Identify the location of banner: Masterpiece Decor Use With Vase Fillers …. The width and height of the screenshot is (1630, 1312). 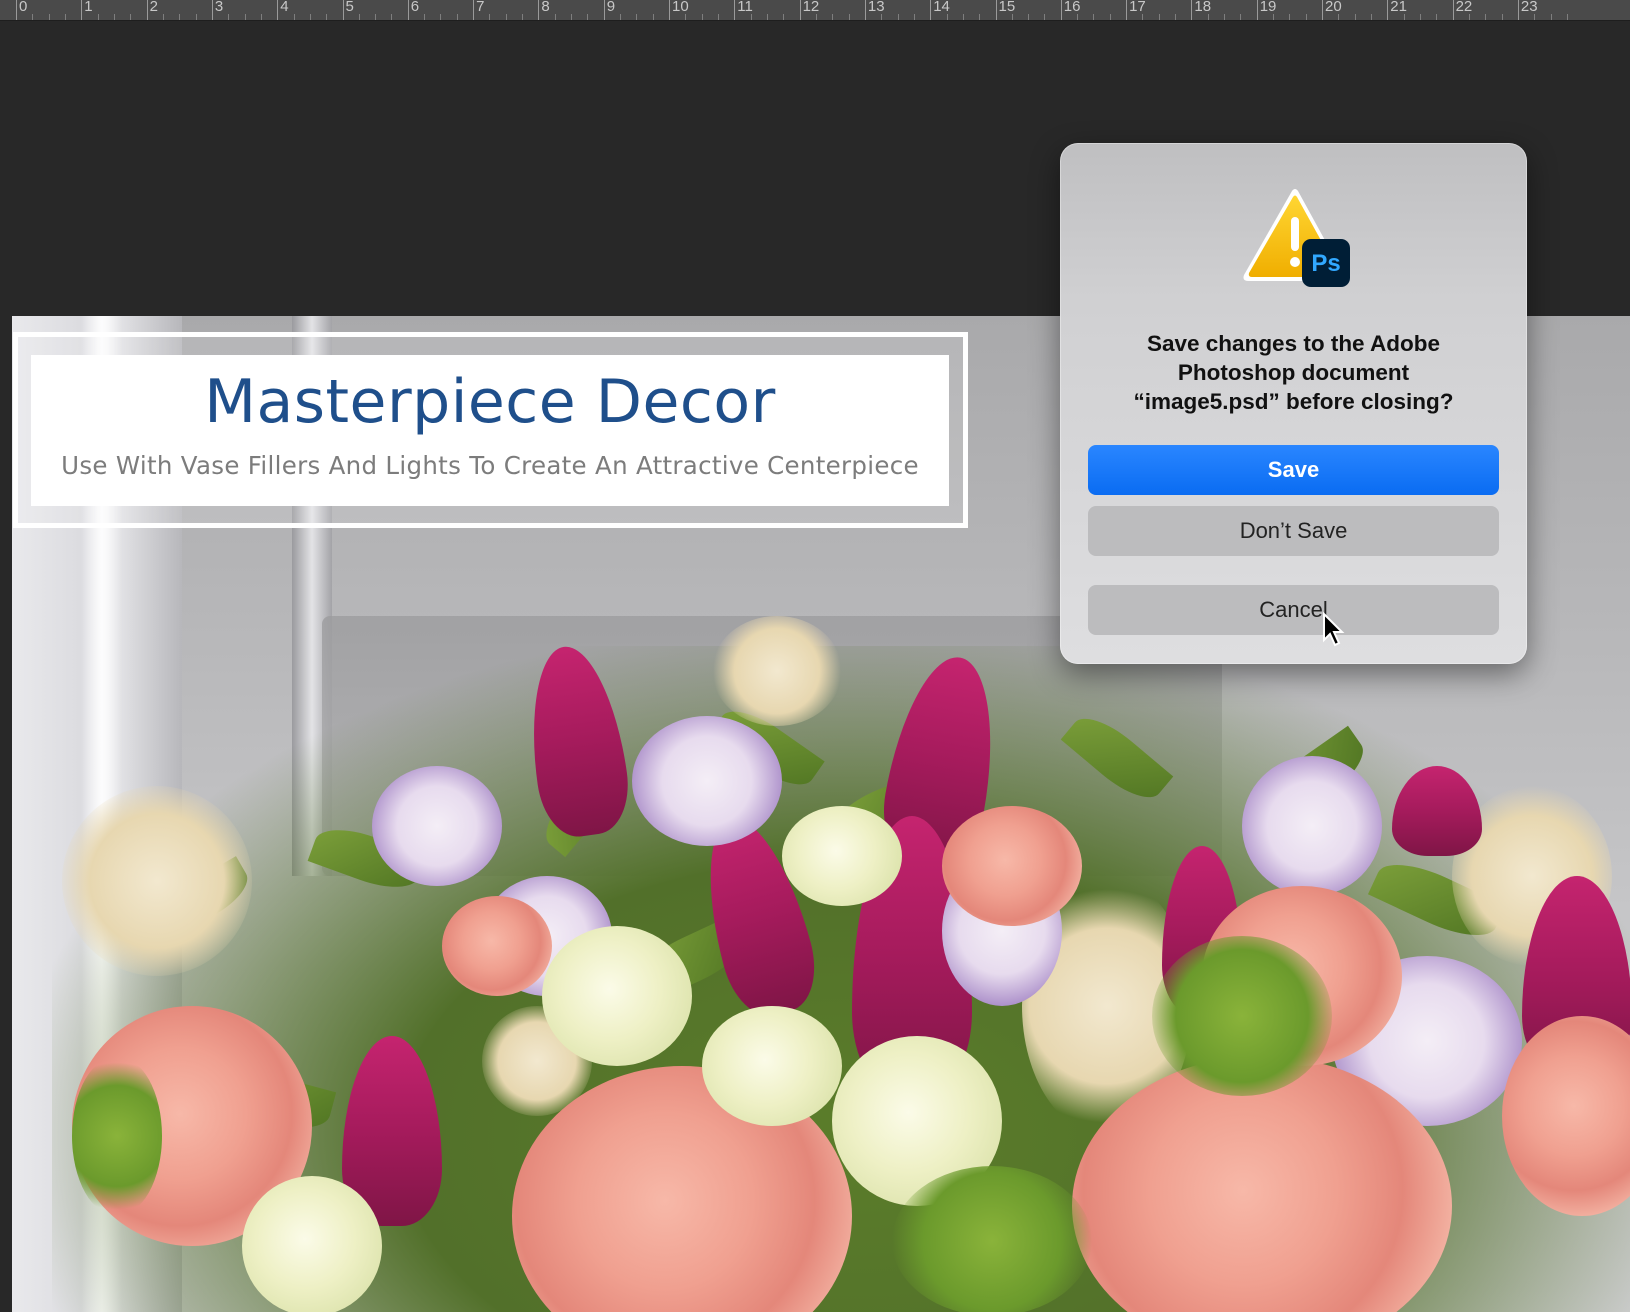
(490, 430).